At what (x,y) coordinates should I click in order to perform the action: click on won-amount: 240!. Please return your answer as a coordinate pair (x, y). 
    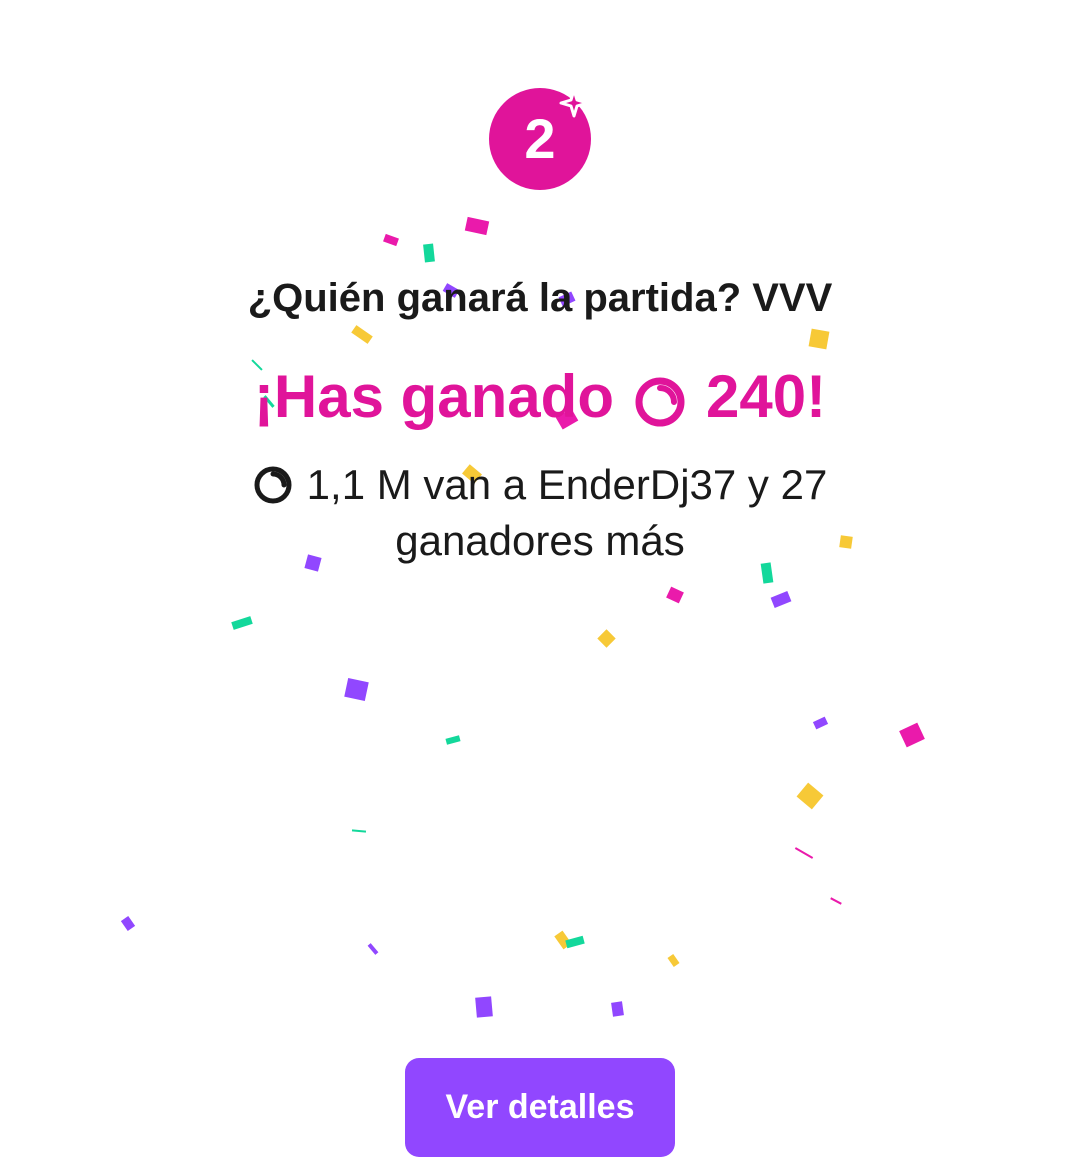
    Looking at the image, I should click on (766, 396).